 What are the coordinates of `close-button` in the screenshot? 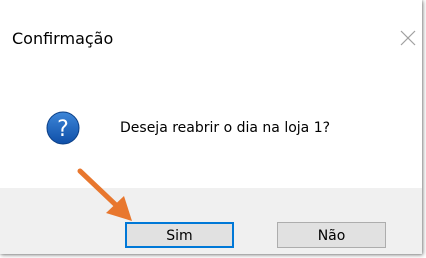 It's located at (408, 38).